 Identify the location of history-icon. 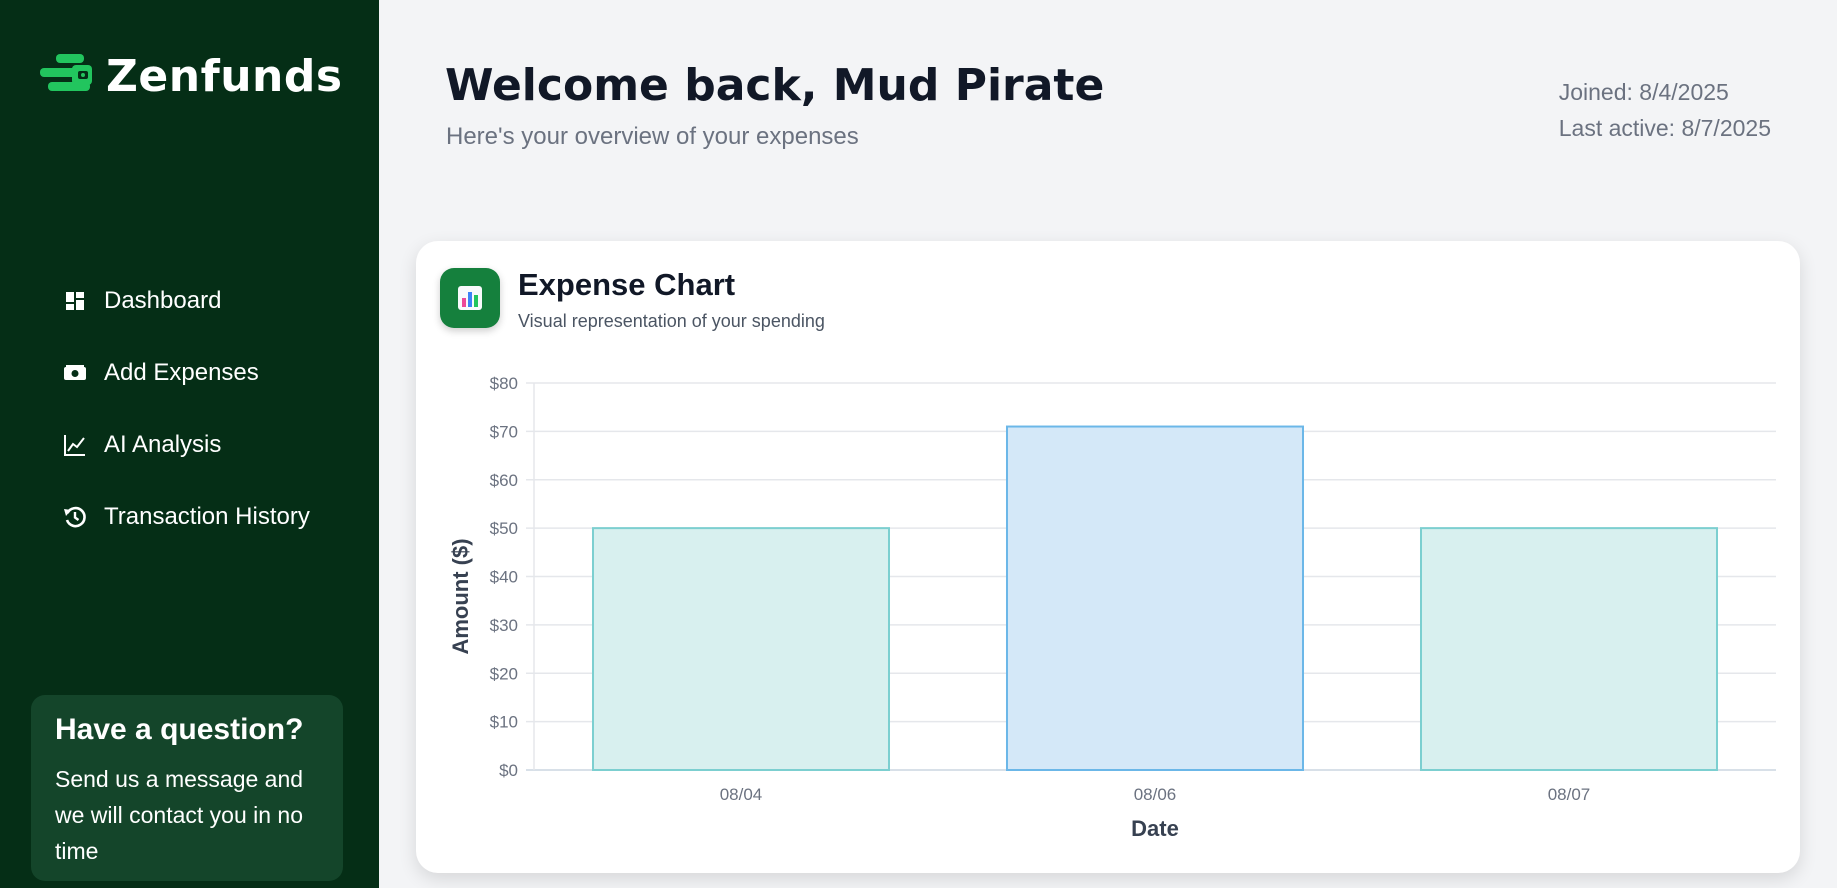
(75, 517).